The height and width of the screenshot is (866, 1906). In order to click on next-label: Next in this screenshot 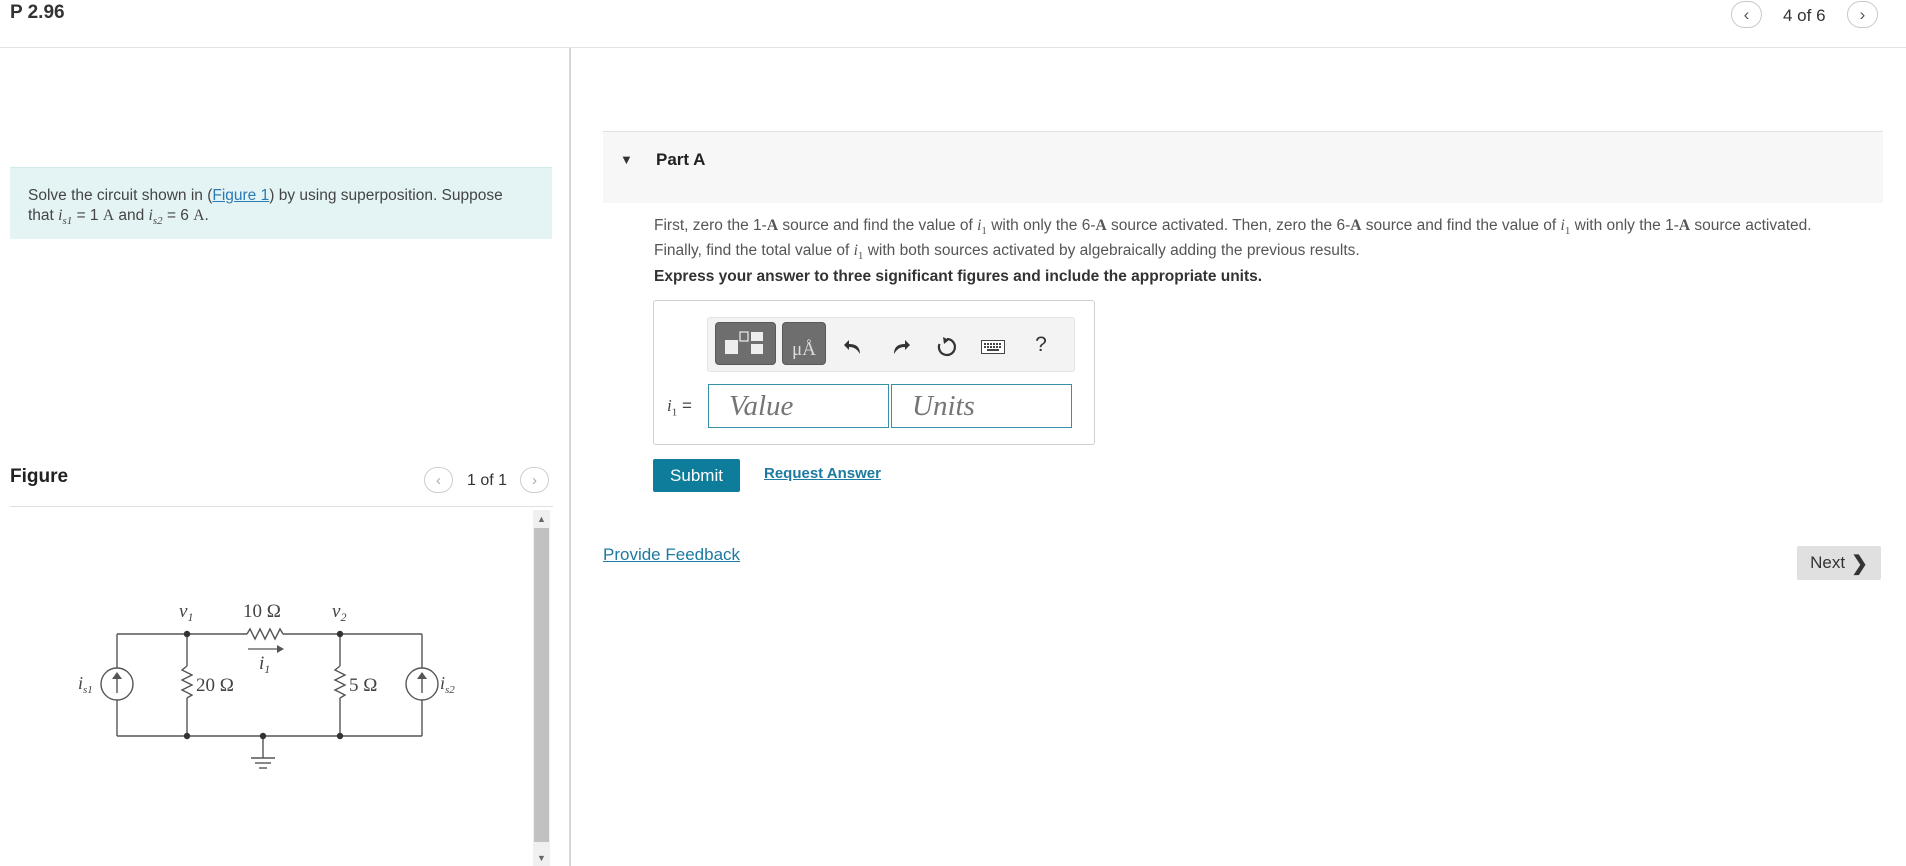, I will do `click(1828, 562)`.